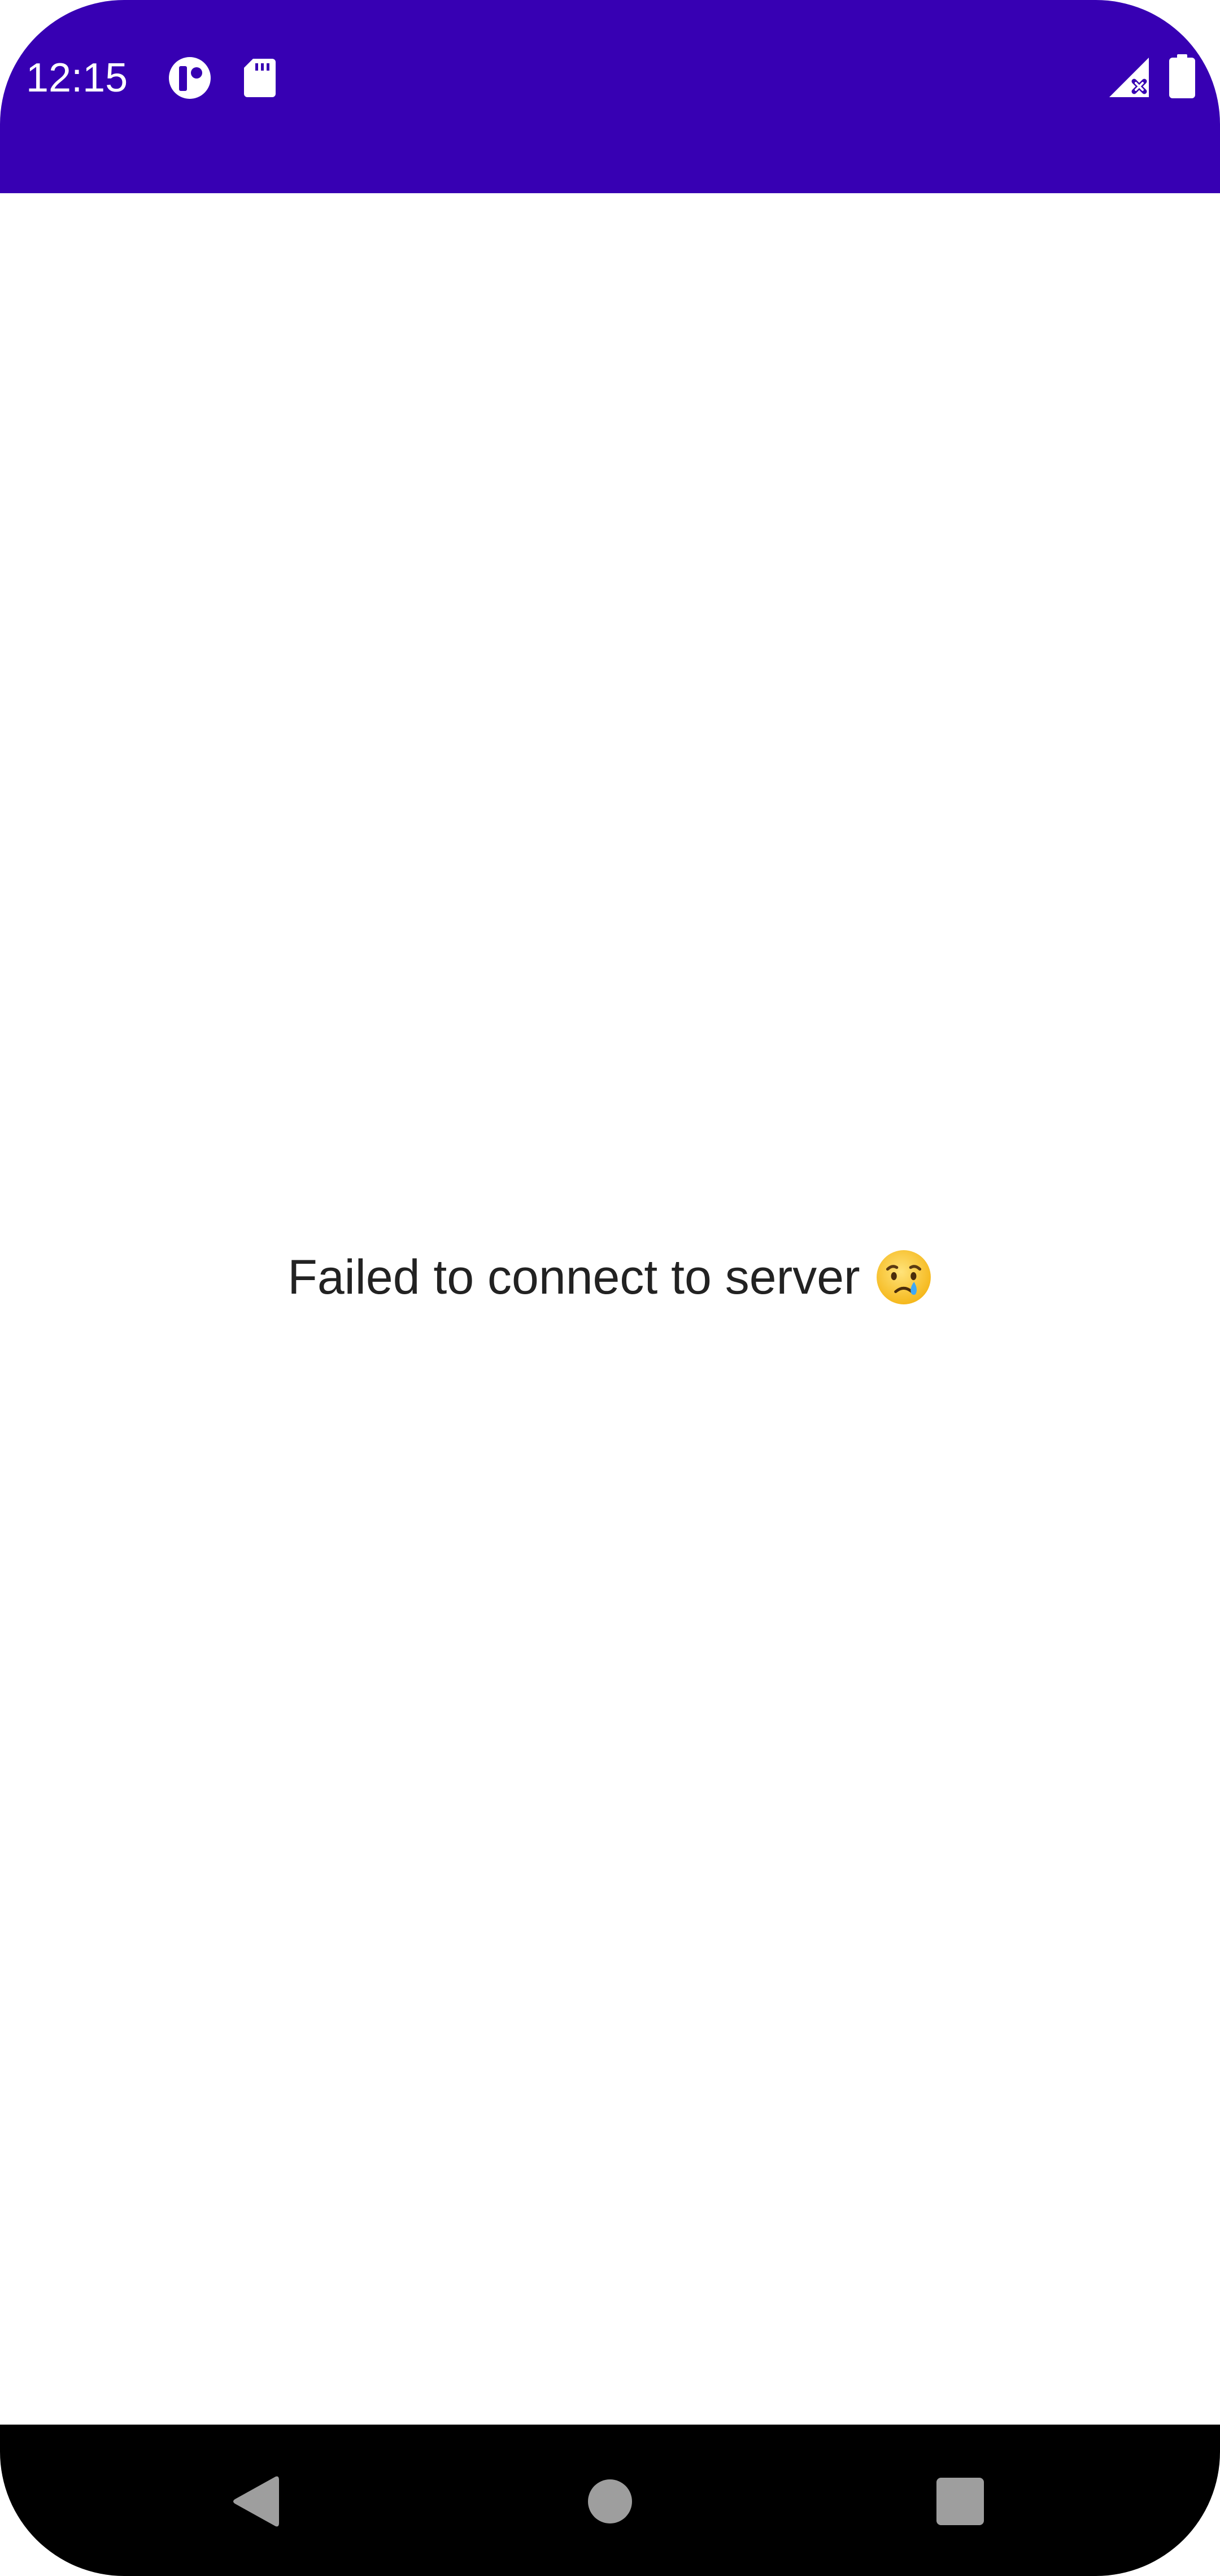 This screenshot has height=2576, width=1220. What do you see at coordinates (610, 96) in the screenshot?
I see `status-bar: 12:15` at bounding box center [610, 96].